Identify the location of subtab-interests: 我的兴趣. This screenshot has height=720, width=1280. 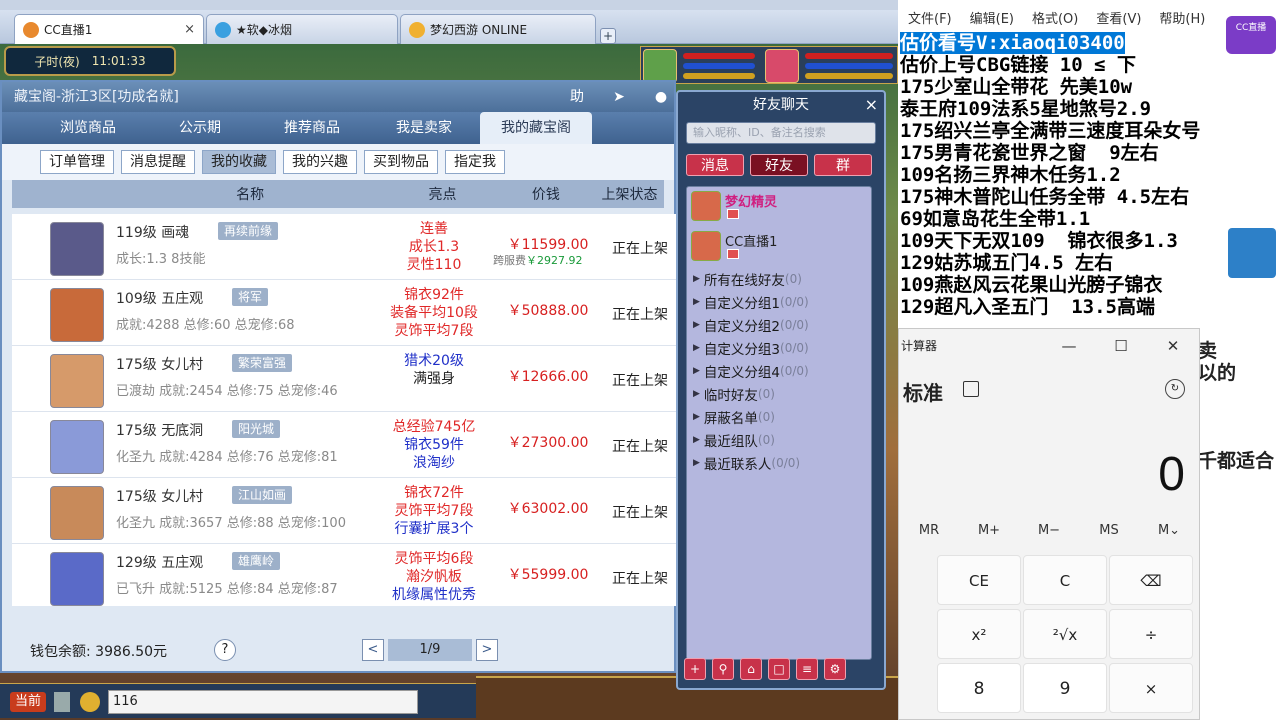
(320, 162).